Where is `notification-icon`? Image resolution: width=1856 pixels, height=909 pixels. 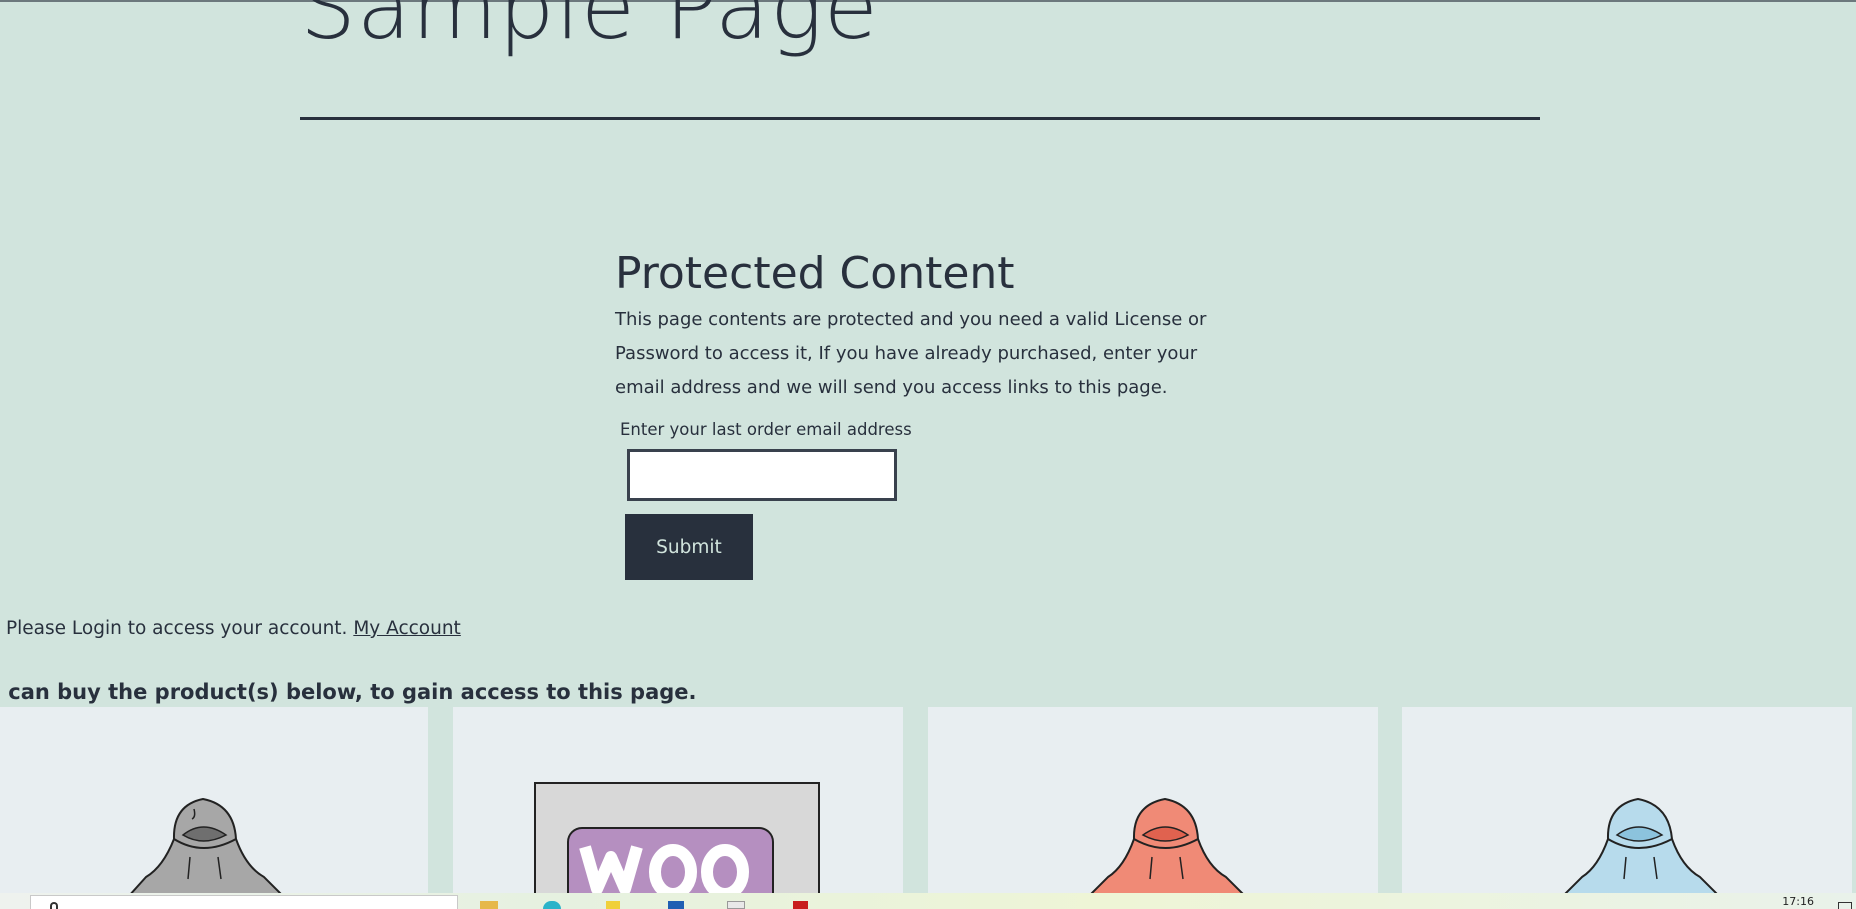
notification-icon is located at coordinates (1845, 905).